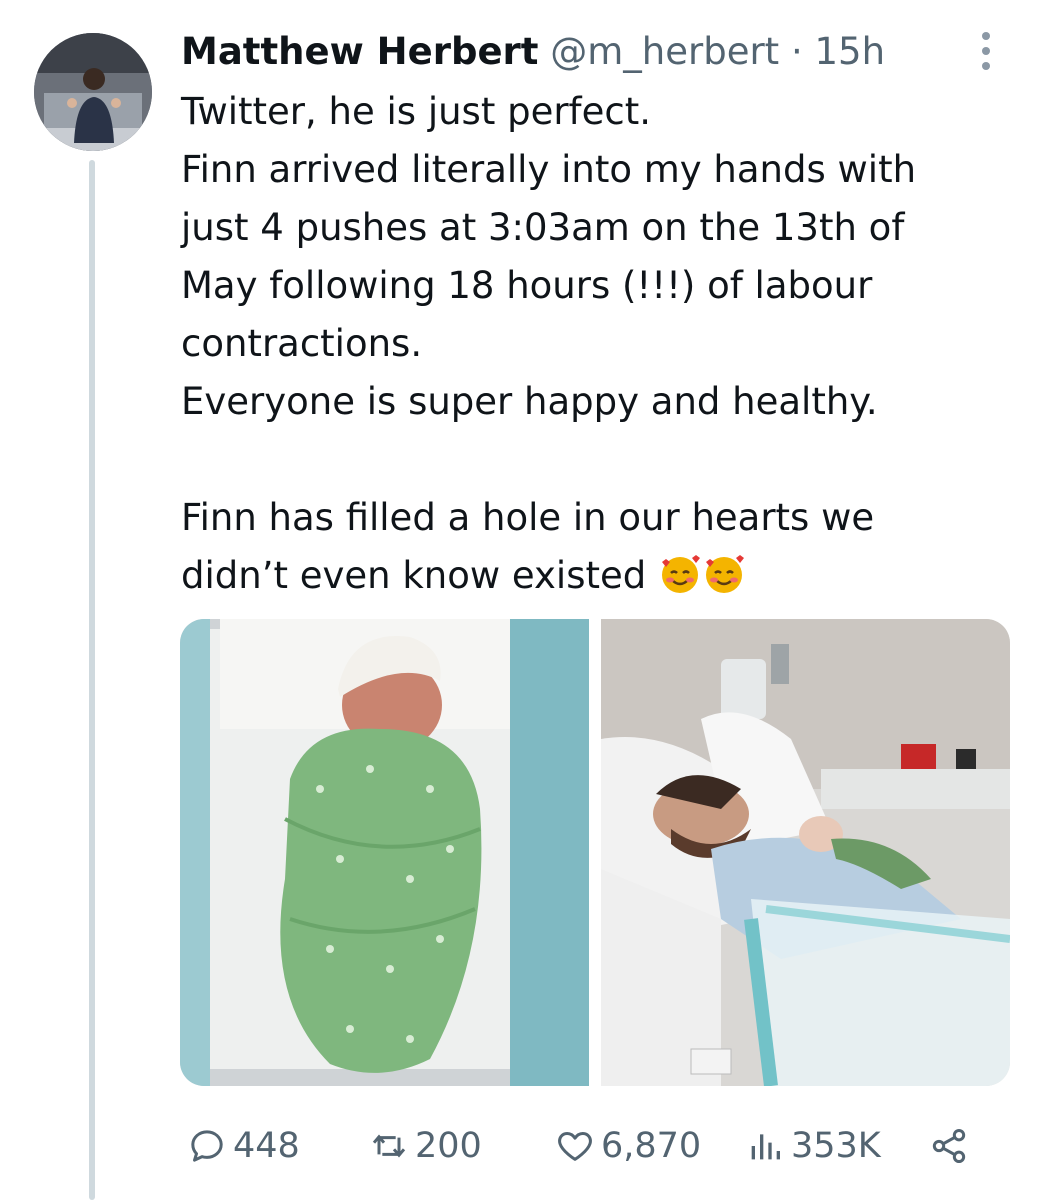 The width and height of the screenshot is (1045, 1200). I want to click on reply-count: 448, so click(266, 1146).